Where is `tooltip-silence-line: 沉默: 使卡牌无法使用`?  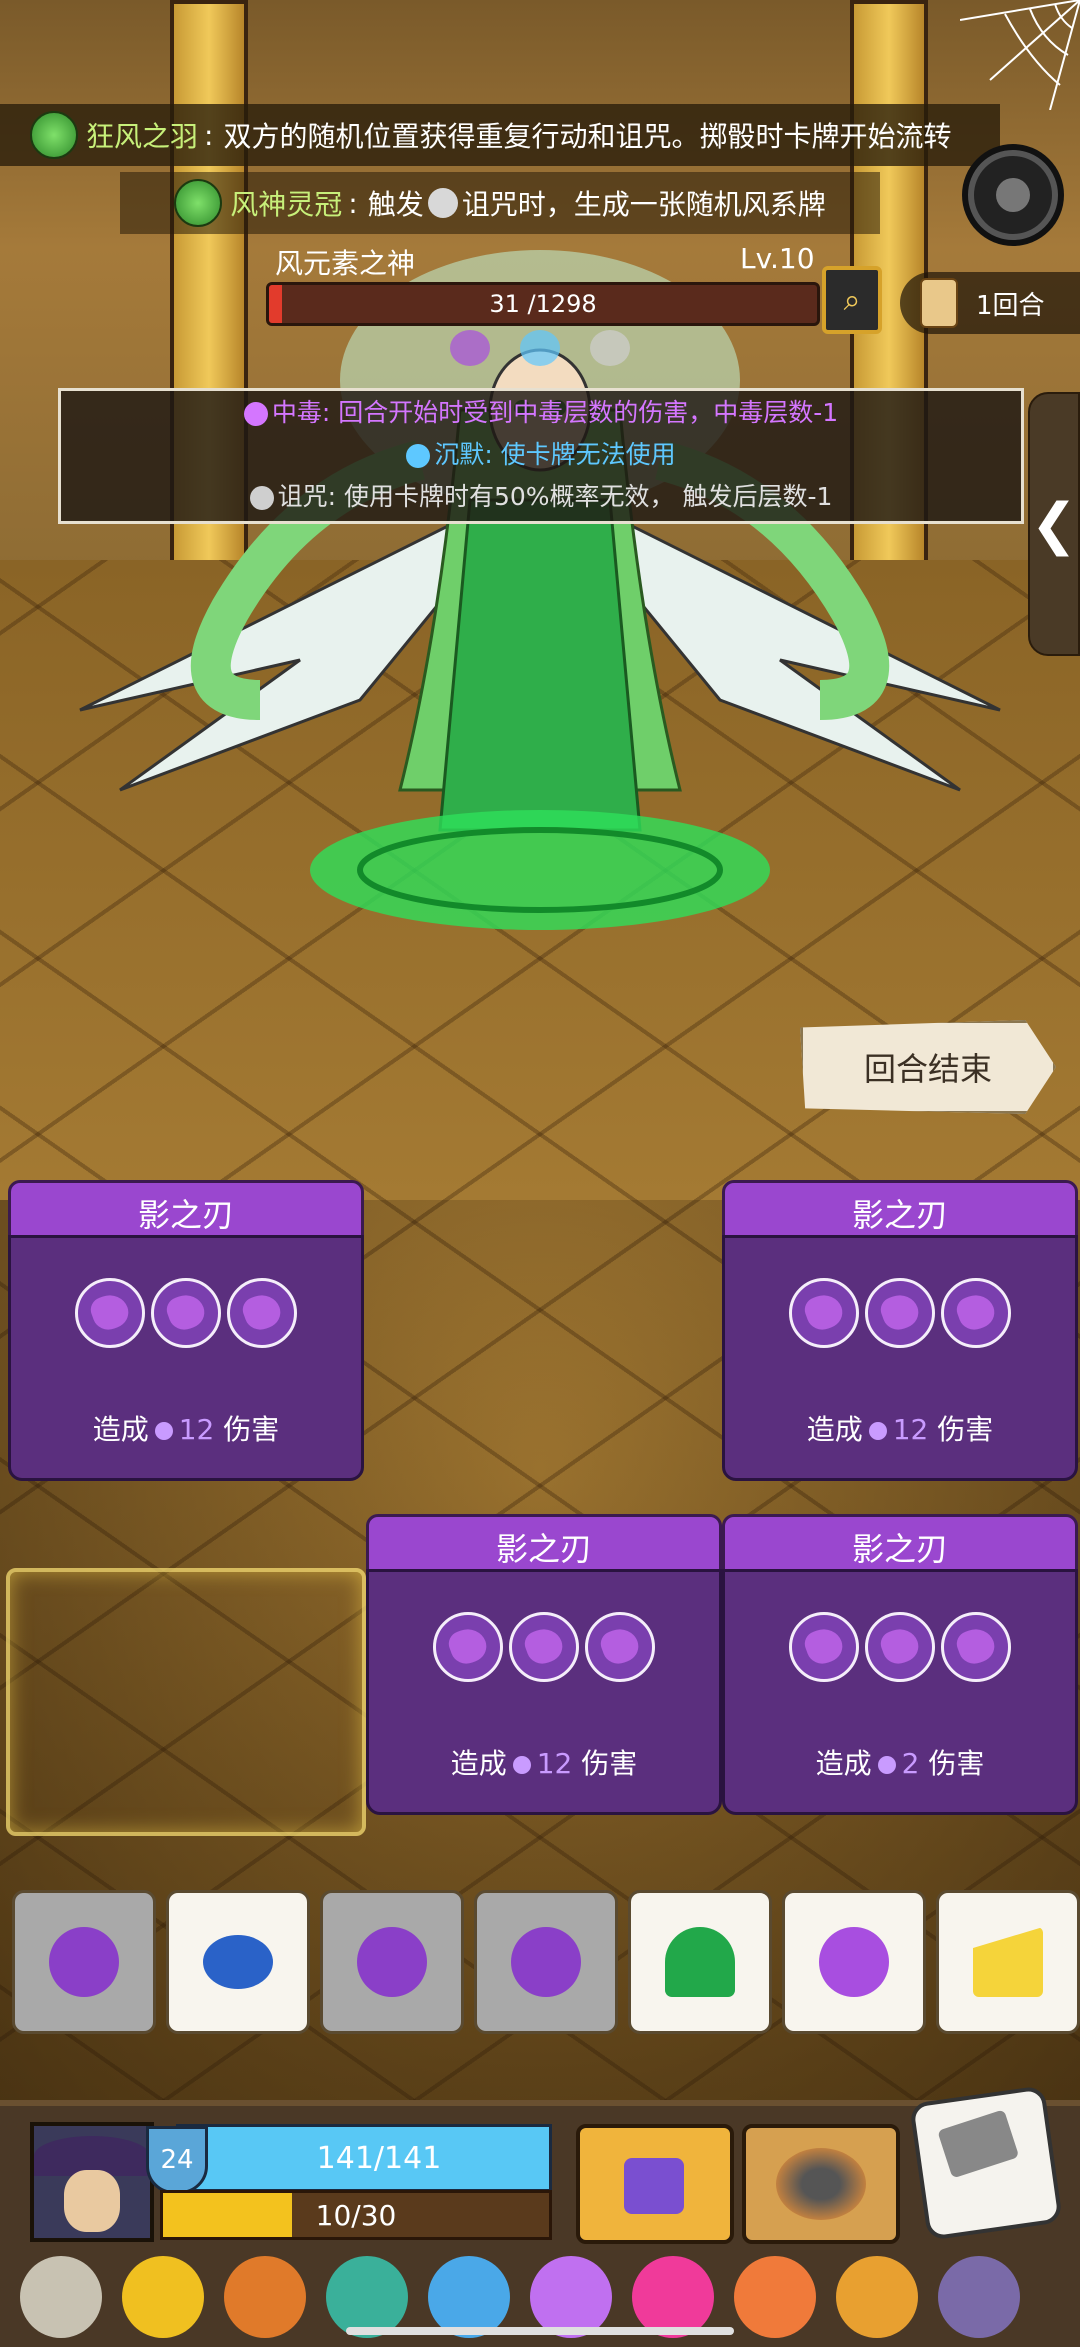 tooltip-silence-line: 沉默: 使卡牌无法使用 is located at coordinates (541, 455).